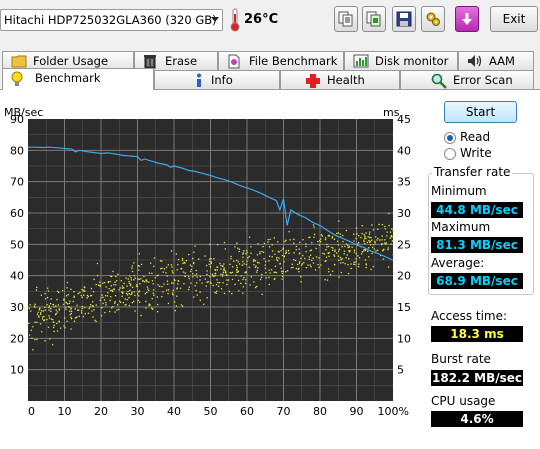 The width and height of the screenshot is (540, 449). I want to click on tab-aam: AAM, so click(496, 60).